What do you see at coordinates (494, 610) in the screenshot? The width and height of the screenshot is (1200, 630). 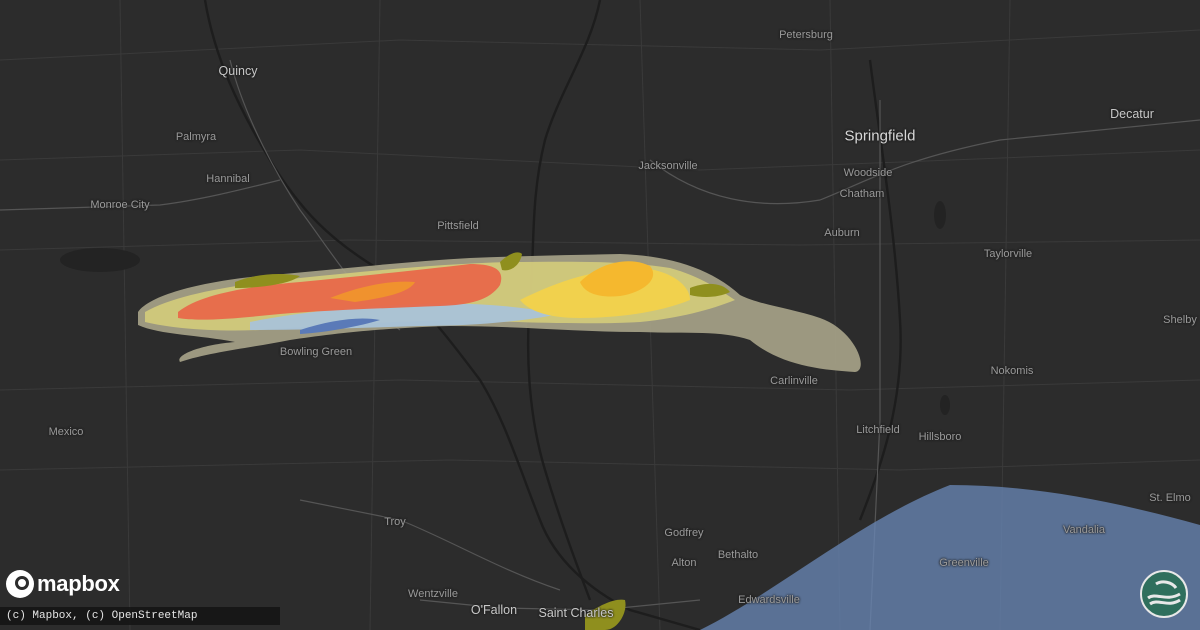 I see `place-label: O'Fallon` at bounding box center [494, 610].